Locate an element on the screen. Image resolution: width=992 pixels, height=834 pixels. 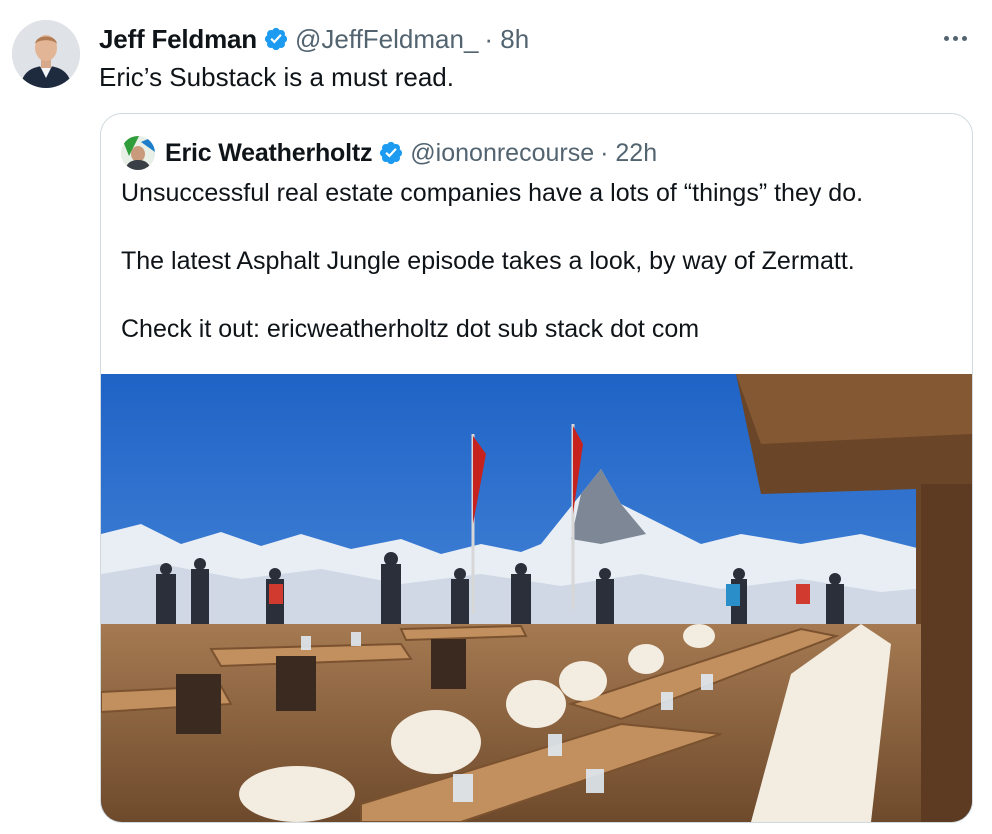
more-horizontal-icon is located at coordinates (946, 38).